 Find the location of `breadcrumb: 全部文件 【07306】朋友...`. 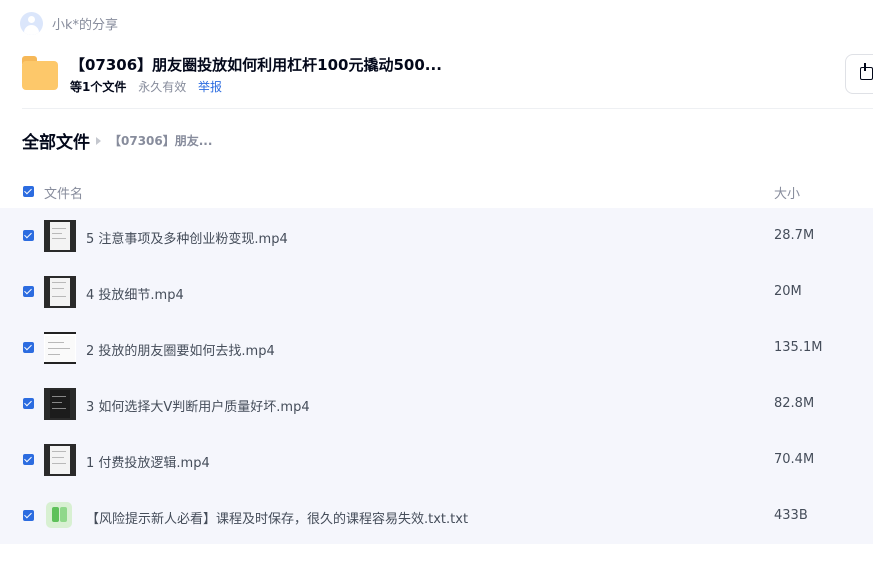

breadcrumb: 全部文件 【07306】朋友... is located at coordinates (117, 140).